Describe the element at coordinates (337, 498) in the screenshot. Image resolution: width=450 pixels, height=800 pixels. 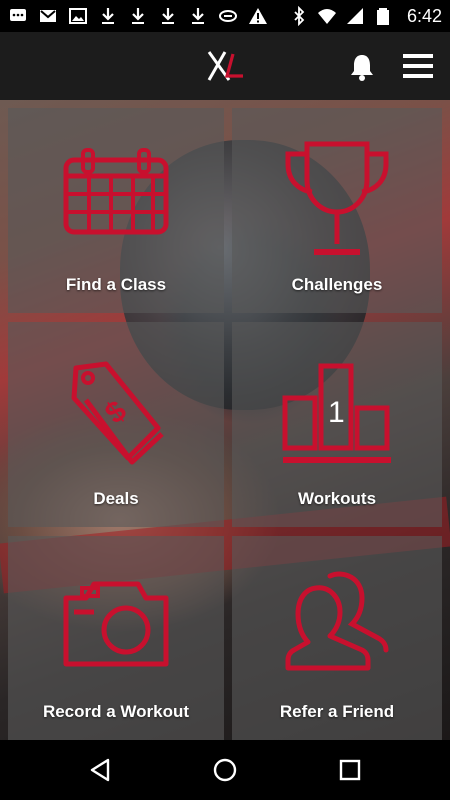
I see `tile-label: Workouts` at that location.